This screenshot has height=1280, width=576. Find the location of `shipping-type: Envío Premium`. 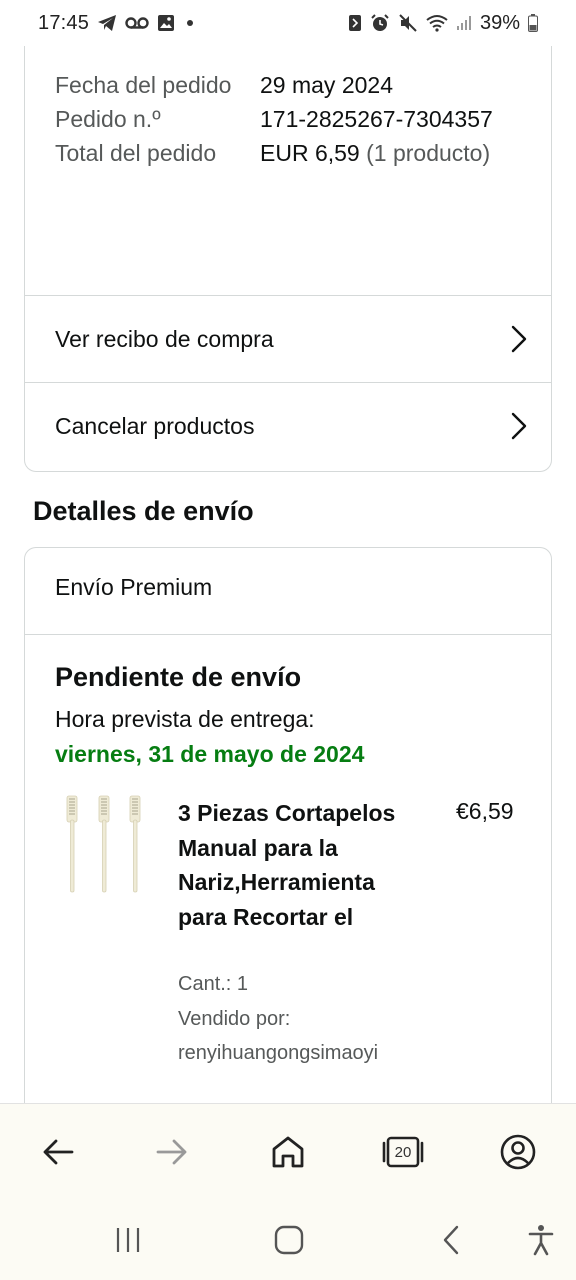

shipping-type: Envío Premium is located at coordinates (134, 587).